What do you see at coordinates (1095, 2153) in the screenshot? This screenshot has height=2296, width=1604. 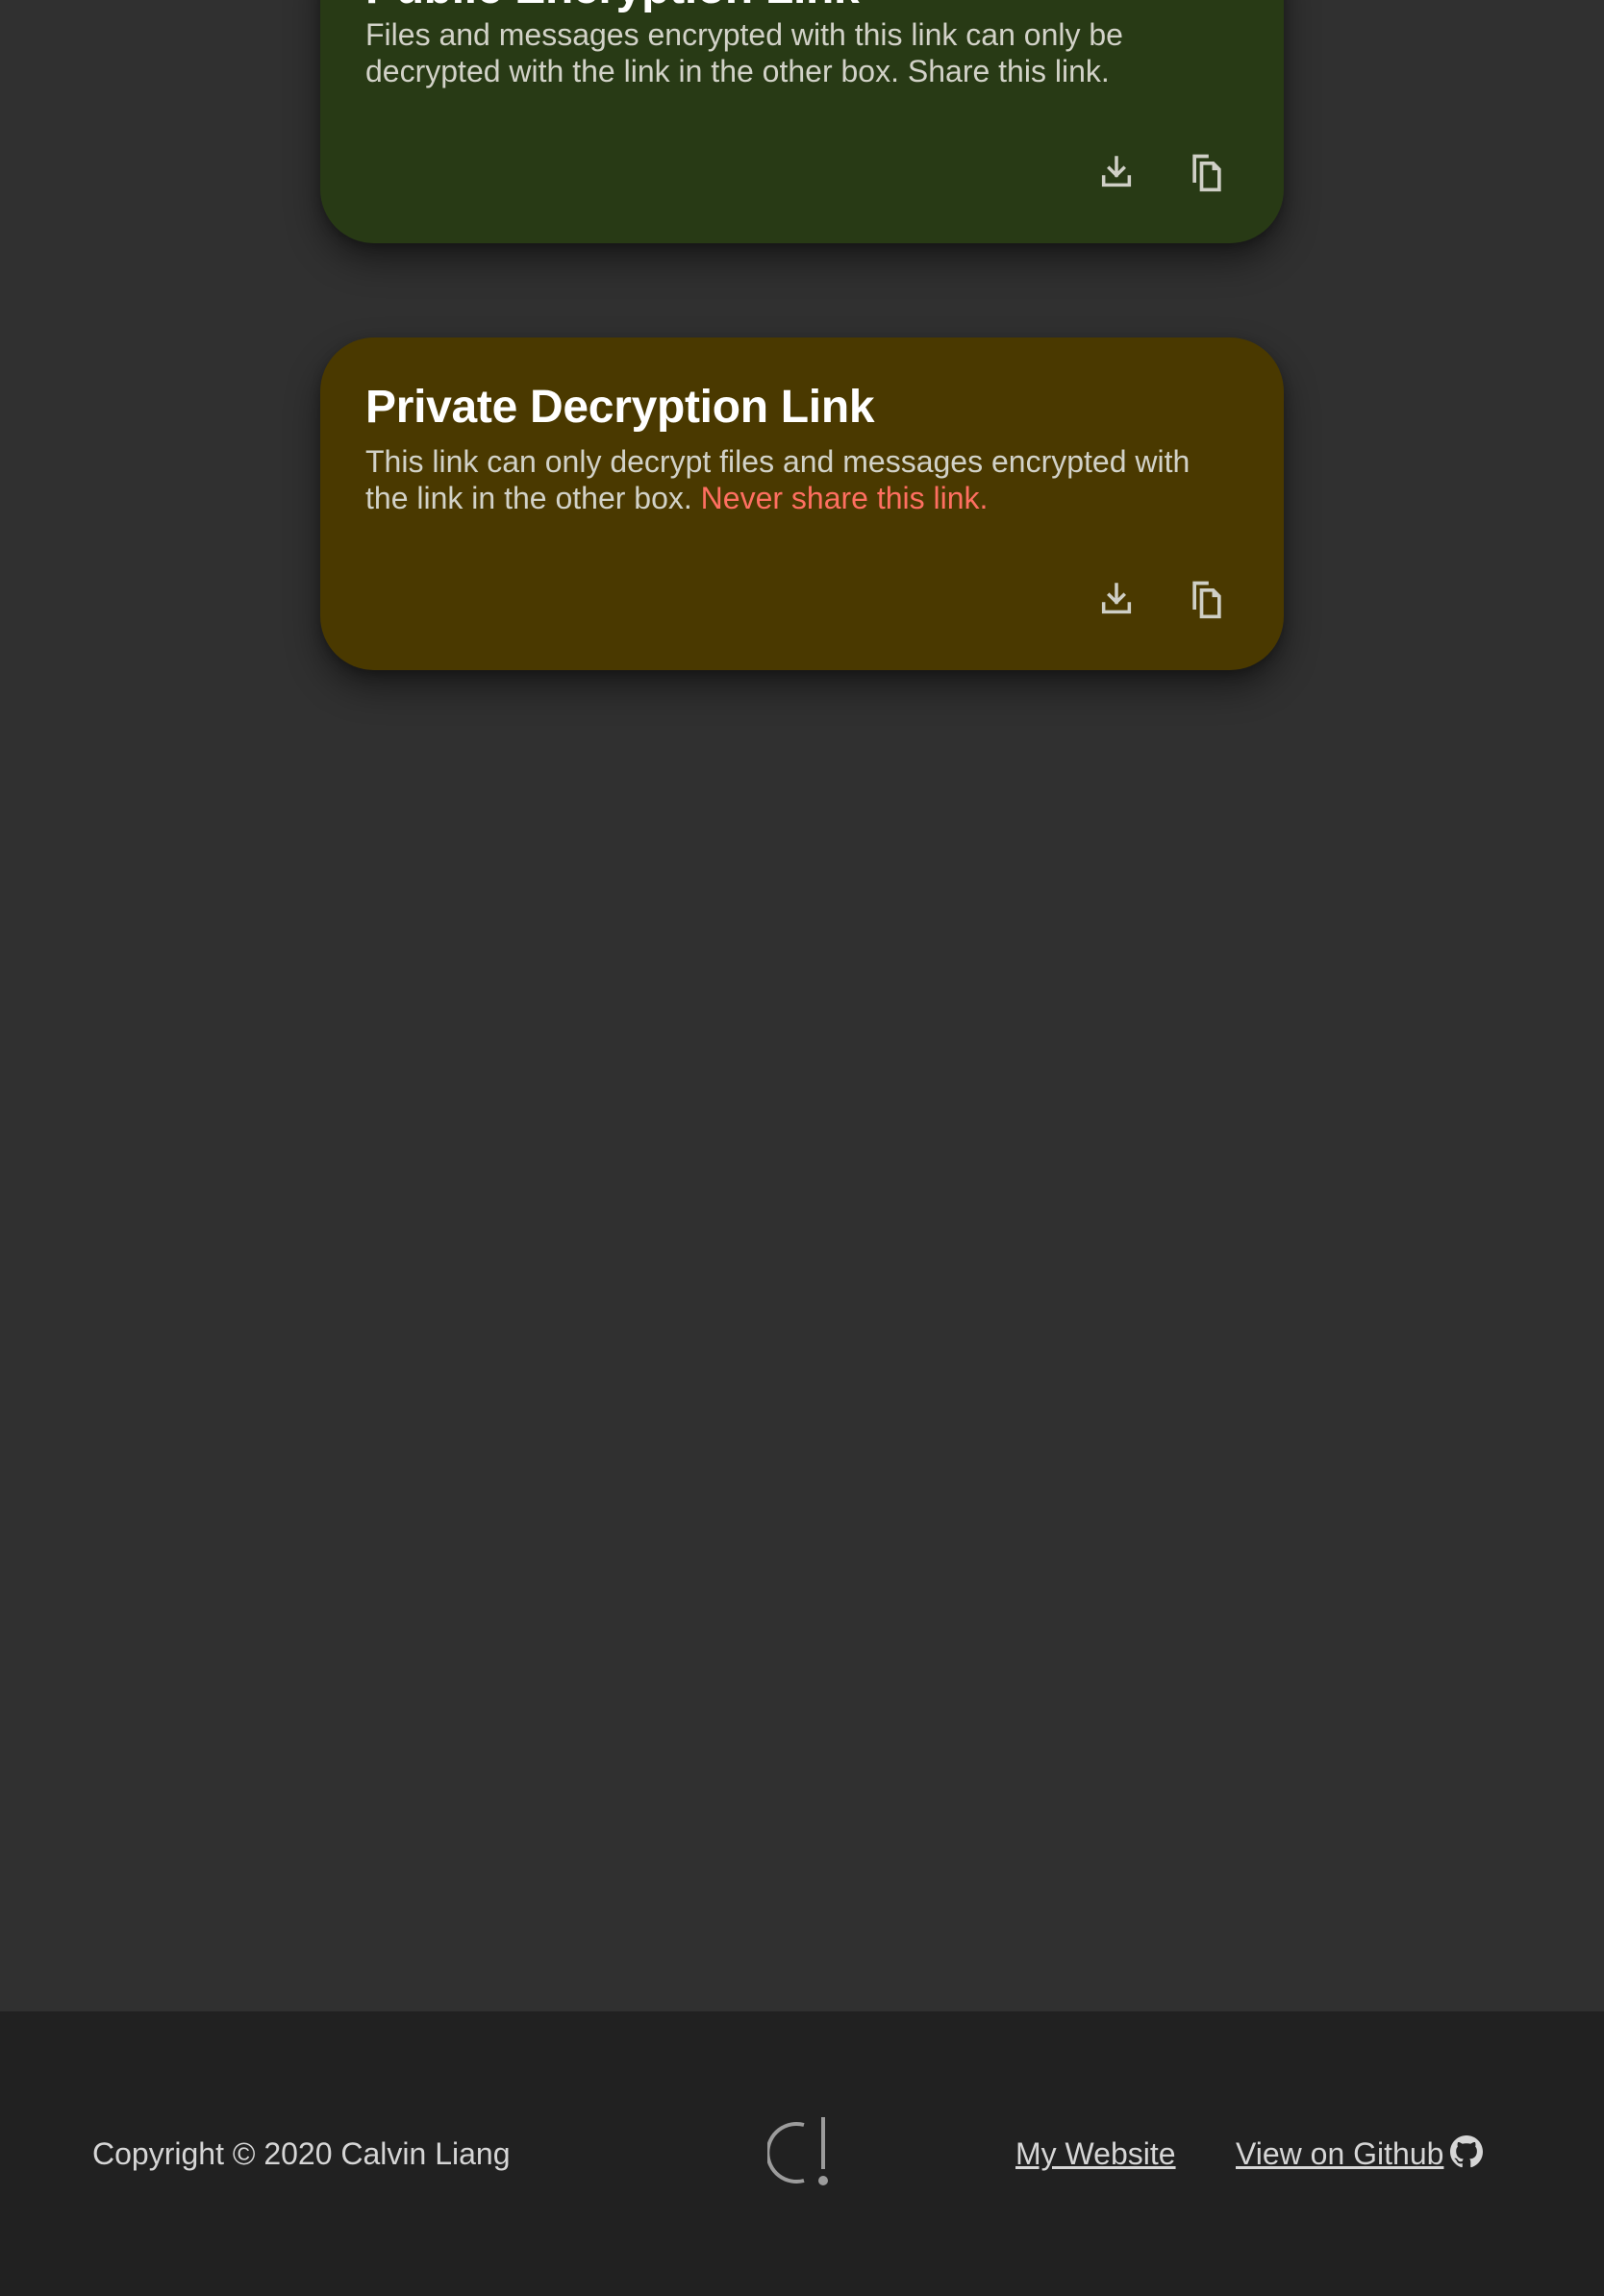 I see `my-website-link: My Website` at bounding box center [1095, 2153].